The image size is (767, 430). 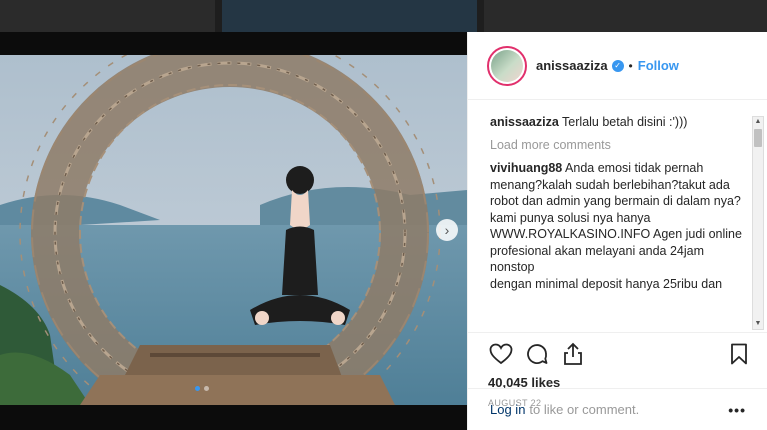 What do you see at coordinates (737, 410) in the screenshot?
I see `more-options-icon: •••` at bounding box center [737, 410].